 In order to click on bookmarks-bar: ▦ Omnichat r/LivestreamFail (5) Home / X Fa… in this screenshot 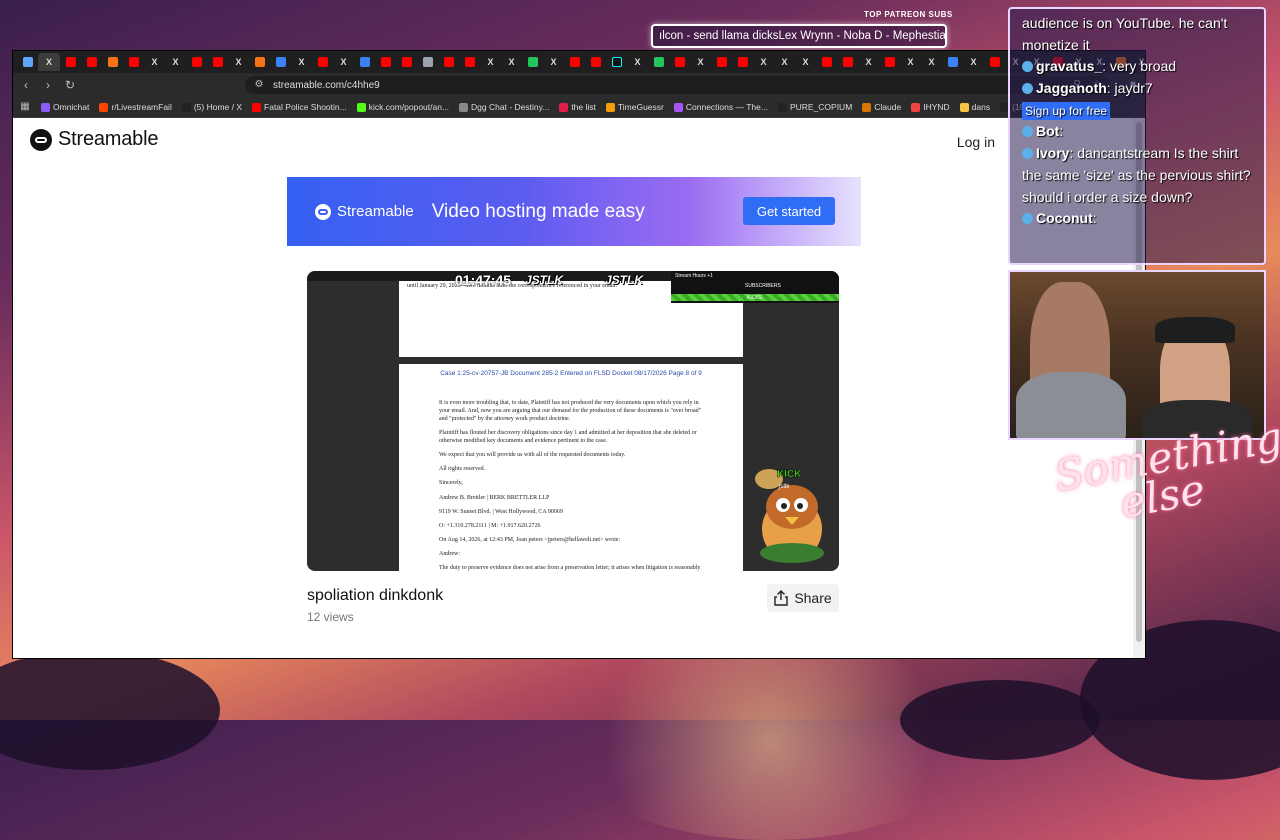, I will do `click(579, 107)`.